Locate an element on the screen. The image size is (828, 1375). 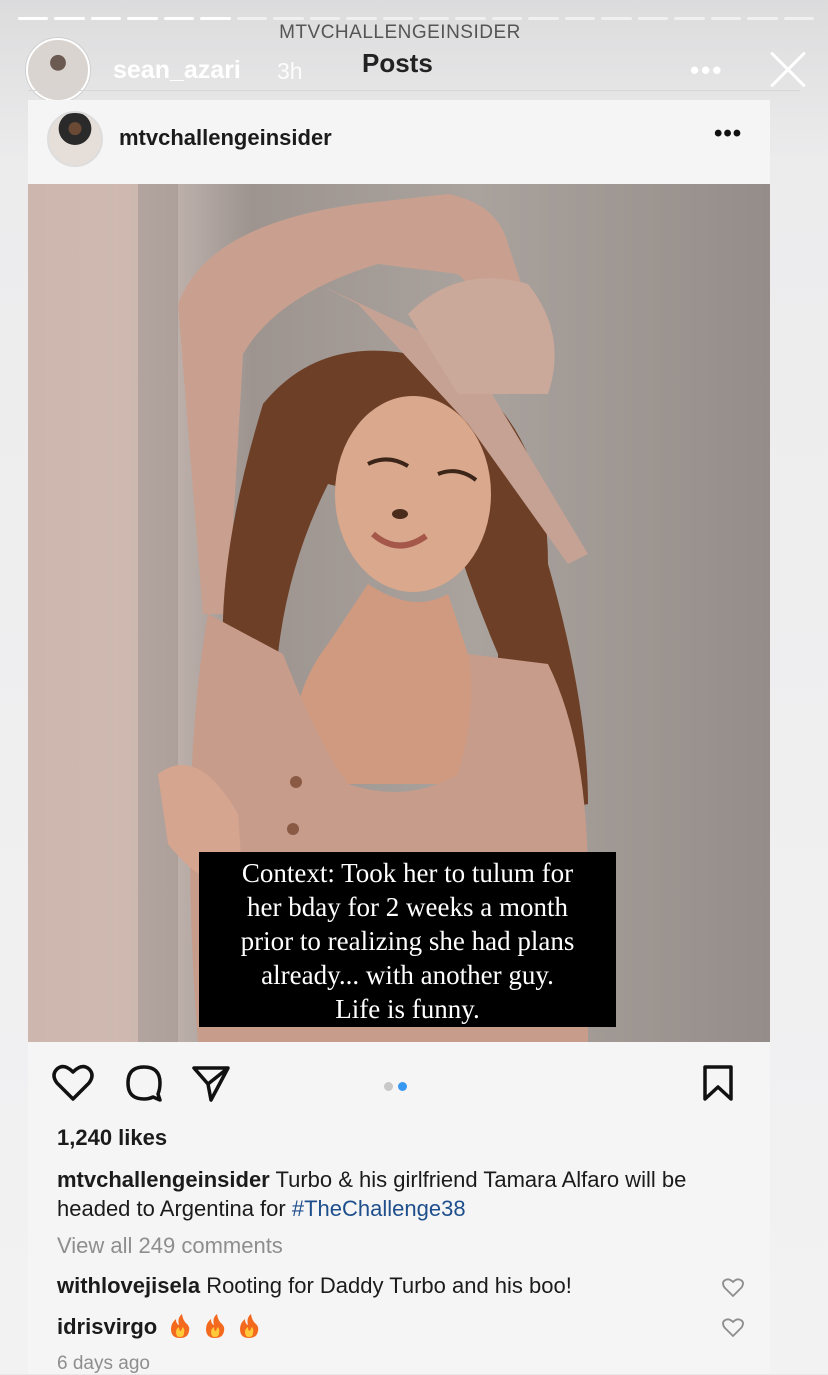
carousel-dot is located at coordinates (388, 1086).